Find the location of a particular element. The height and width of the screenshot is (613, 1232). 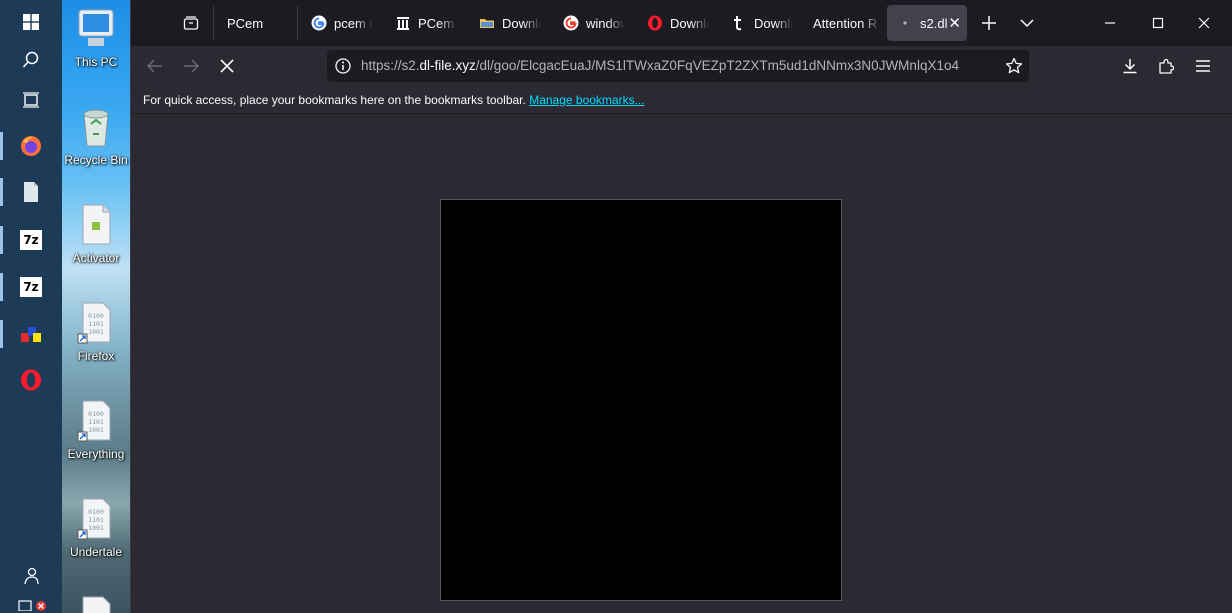

app-menu-button is located at coordinates (1203, 66).